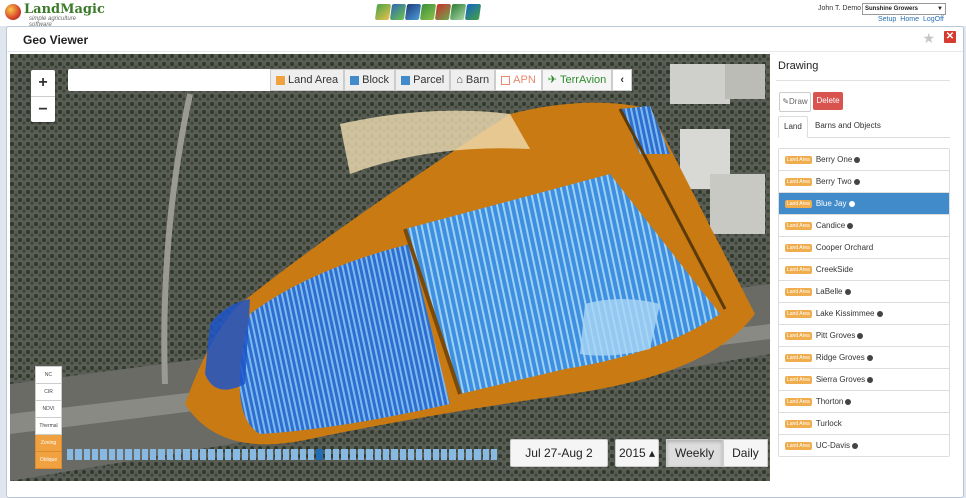  I want to click on block-tool: Block, so click(370, 80).